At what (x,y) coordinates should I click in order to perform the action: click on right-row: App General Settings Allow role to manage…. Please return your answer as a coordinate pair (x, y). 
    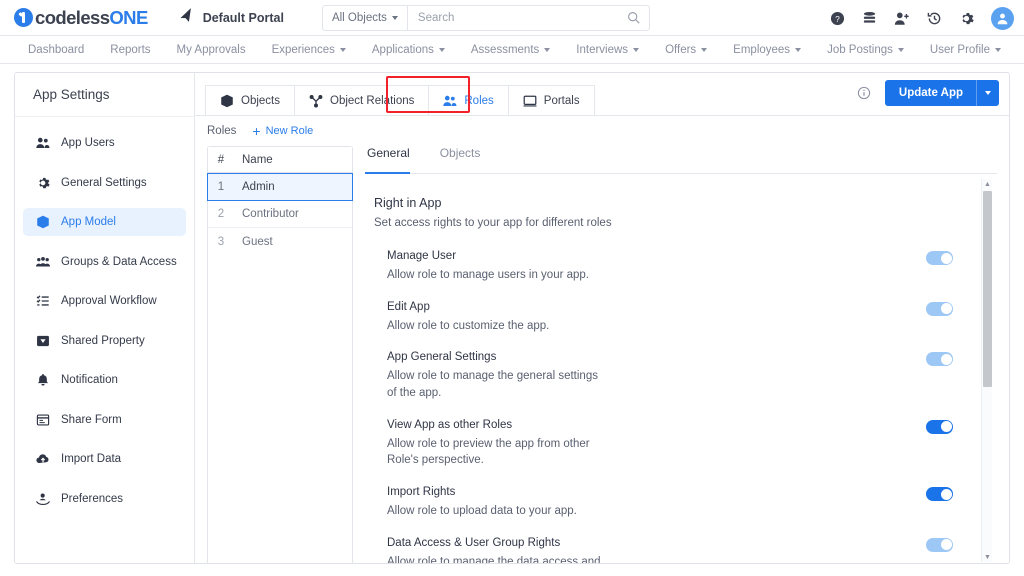
    Looking at the image, I should click on (670, 376).